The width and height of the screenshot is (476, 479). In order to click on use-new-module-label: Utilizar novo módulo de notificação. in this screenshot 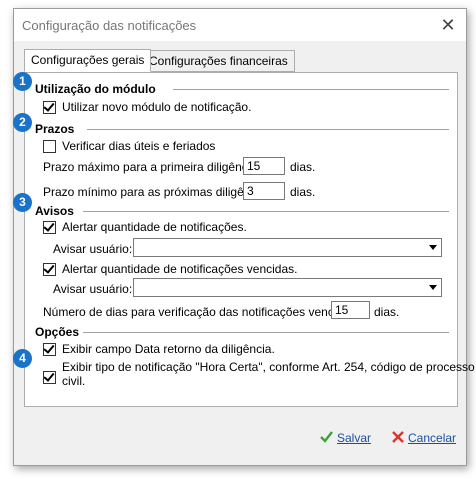, I will do `click(157, 107)`.